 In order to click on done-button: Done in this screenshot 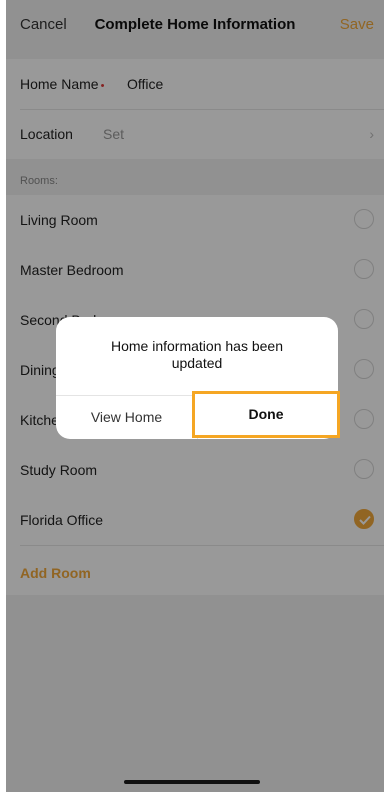, I will do `click(266, 414)`.